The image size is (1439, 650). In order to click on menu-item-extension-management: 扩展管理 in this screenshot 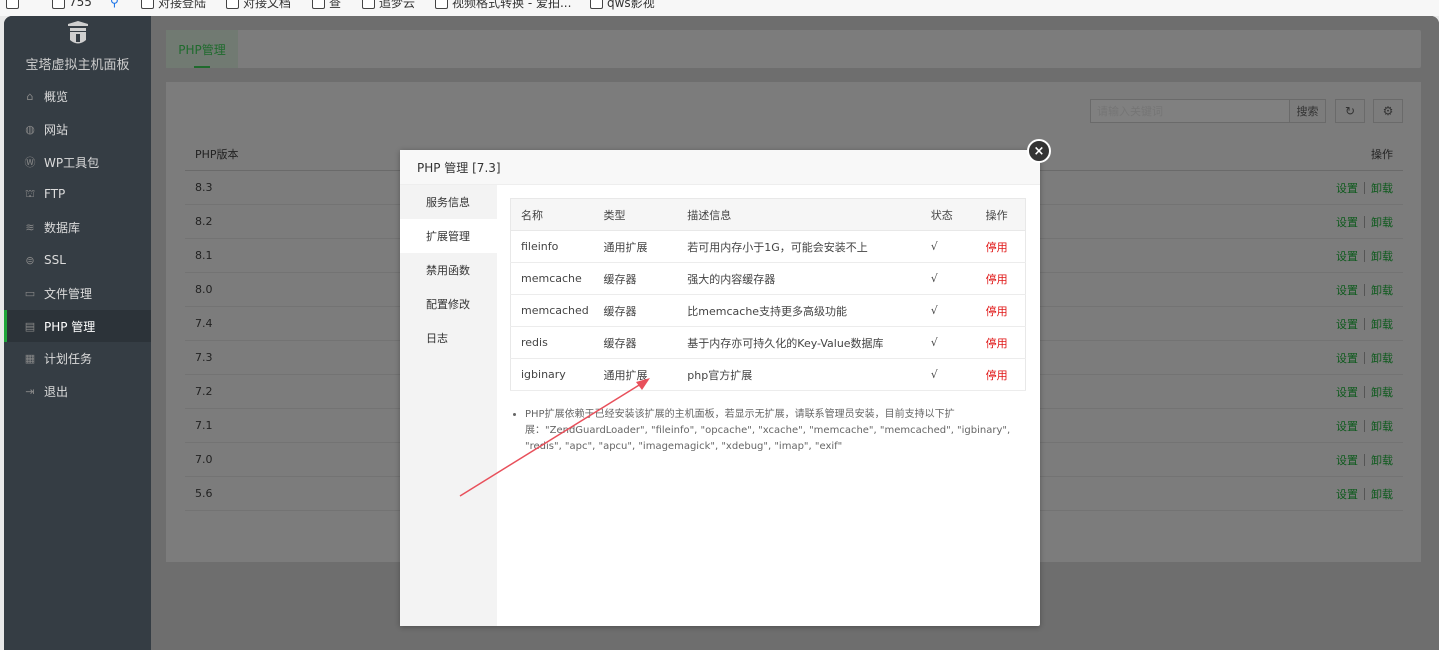, I will do `click(448, 236)`.